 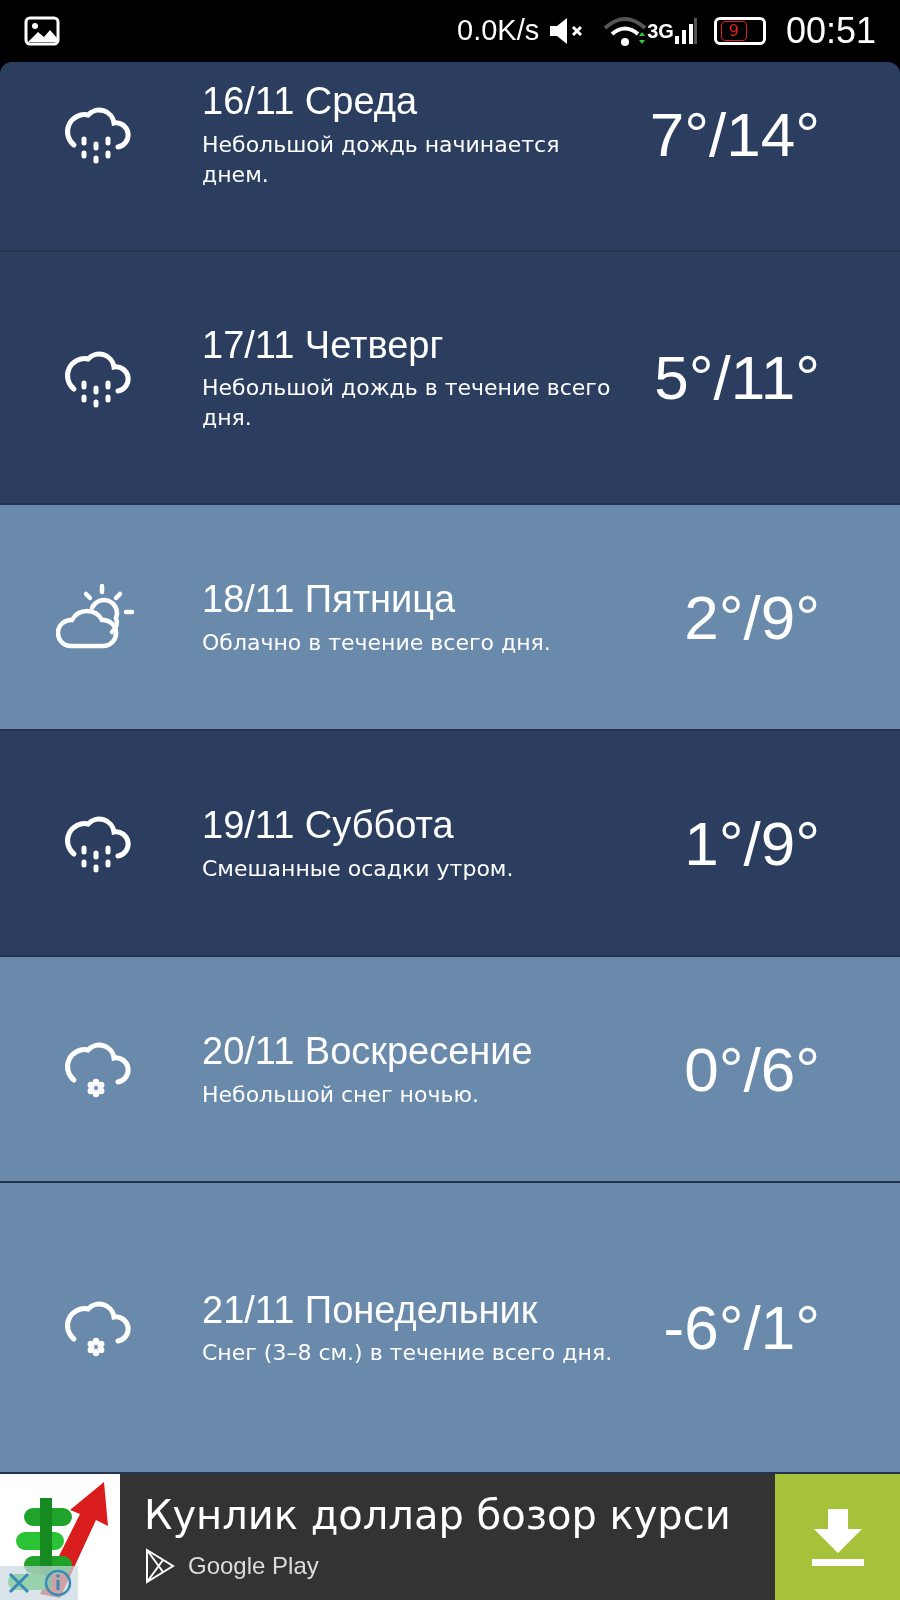 What do you see at coordinates (685, 31) in the screenshot?
I see `signal-icon` at bounding box center [685, 31].